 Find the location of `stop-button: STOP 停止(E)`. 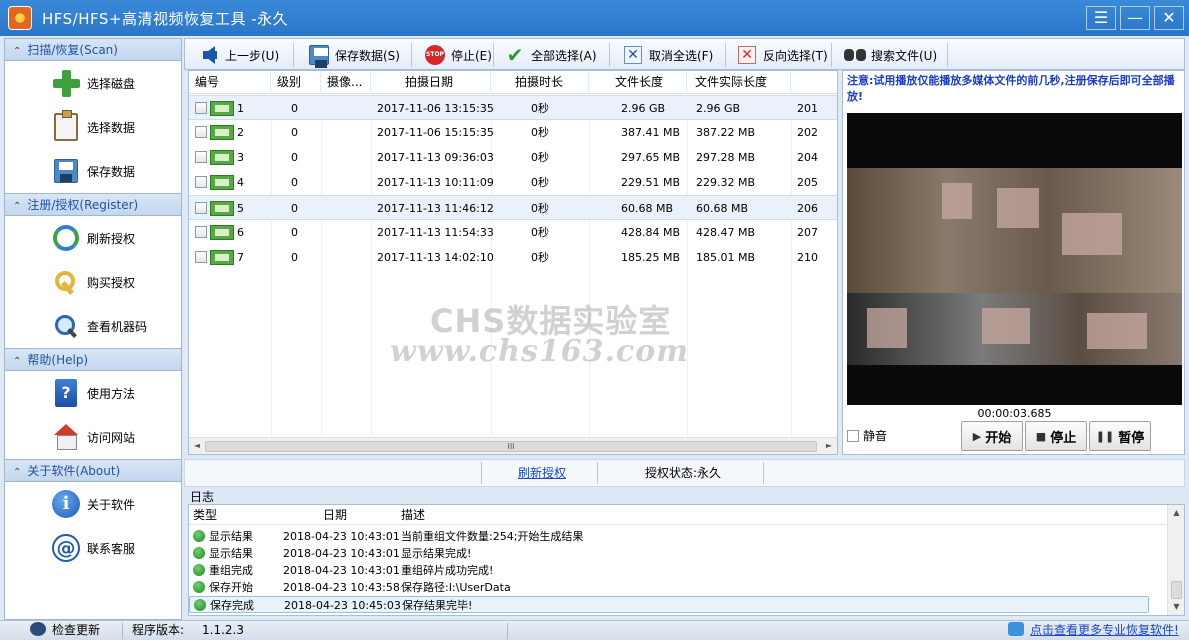

stop-button: STOP 停止(E) is located at coordinates (457, 55).